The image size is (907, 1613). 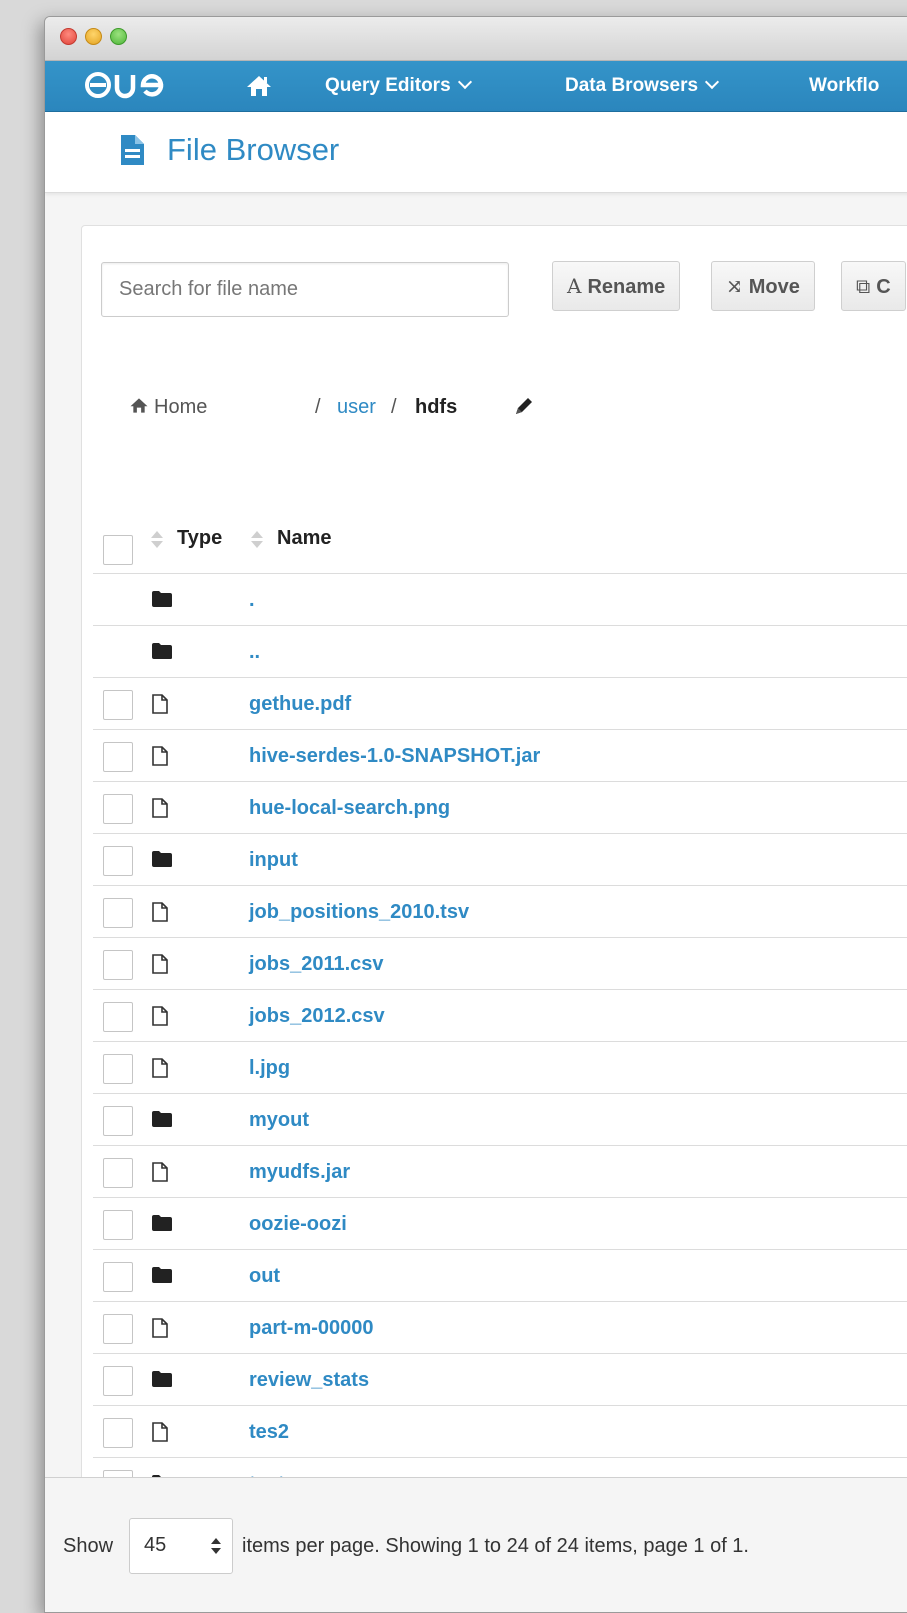 I want to click on column-header-type: Type, so click(x=199, y=538).